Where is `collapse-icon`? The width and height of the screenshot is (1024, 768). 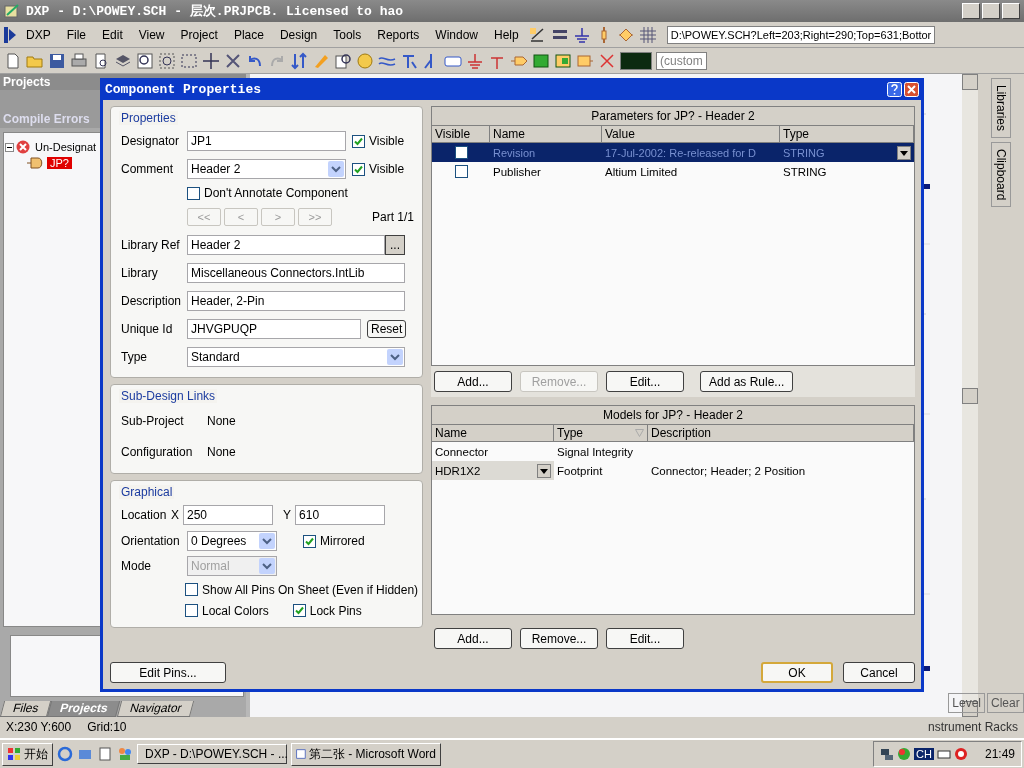 collapse-icon is located at coordinates (9, 147).